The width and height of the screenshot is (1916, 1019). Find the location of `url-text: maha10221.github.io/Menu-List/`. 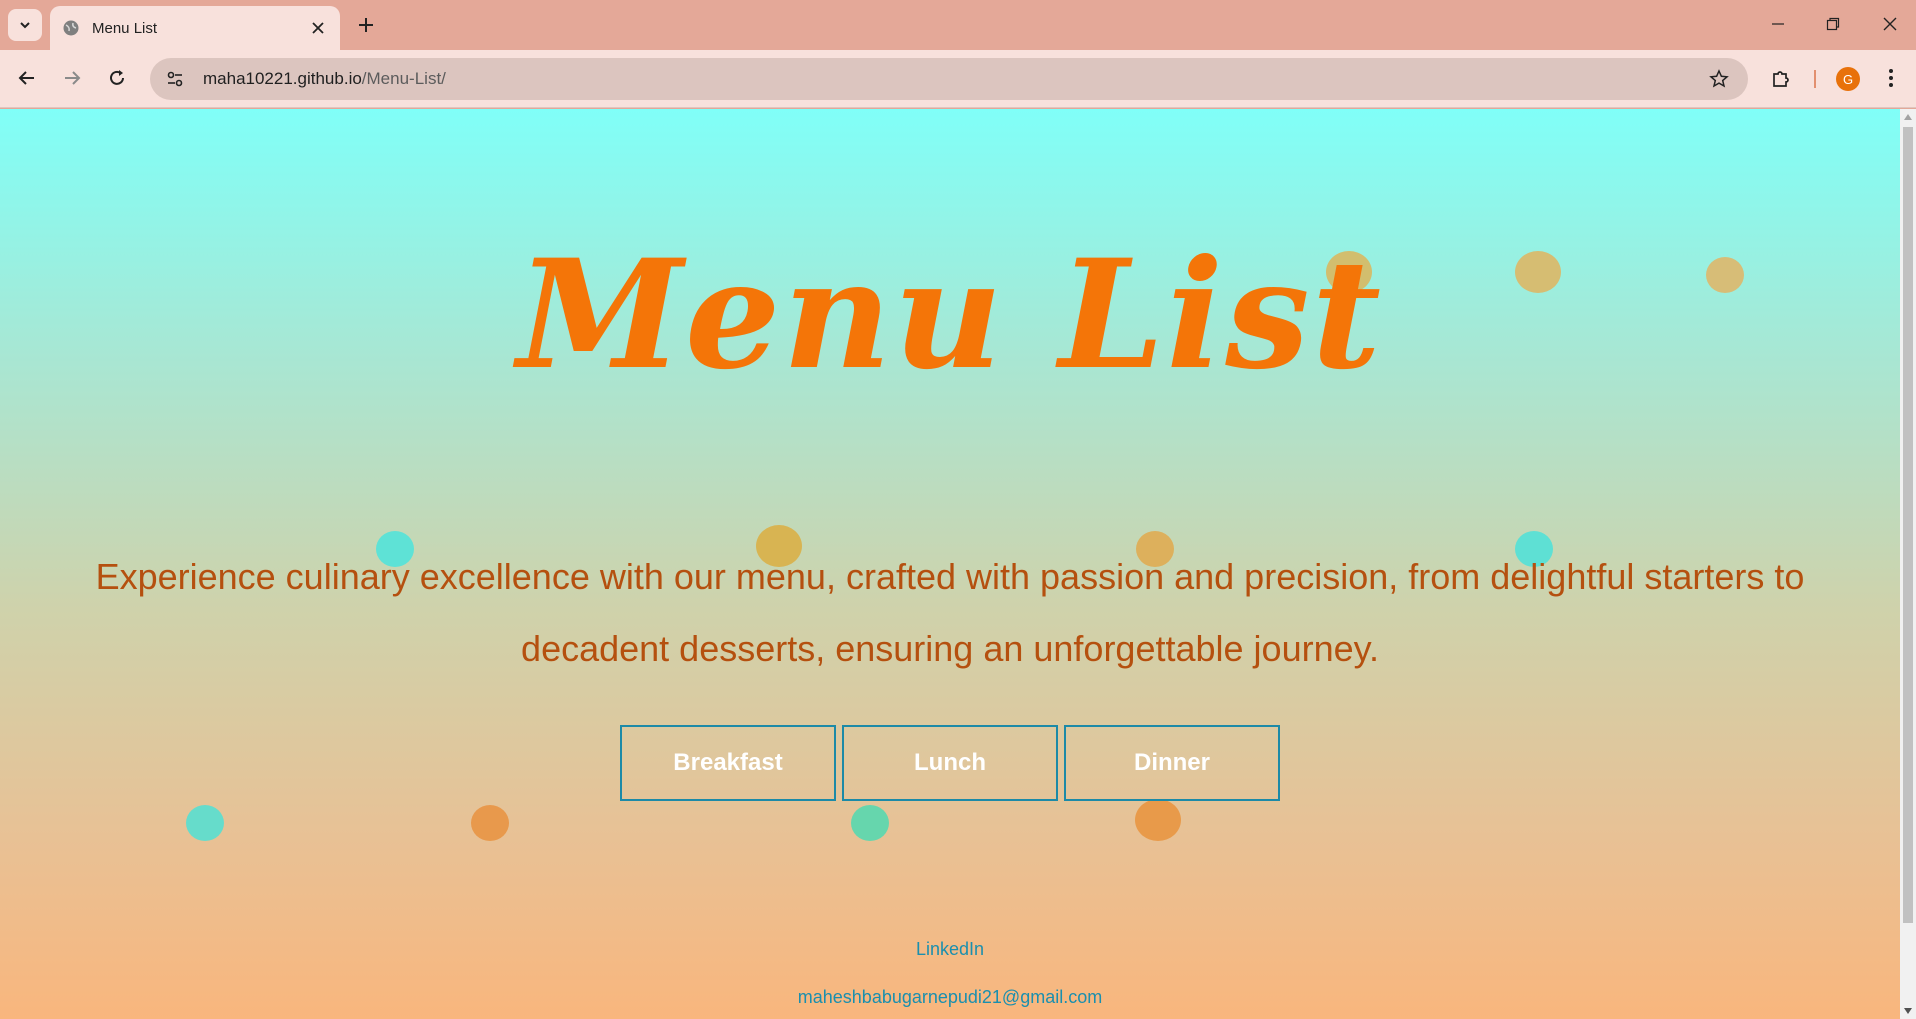

url-text: maha10221.github.io/Menu-List/ is located at coordinates (952, 79).